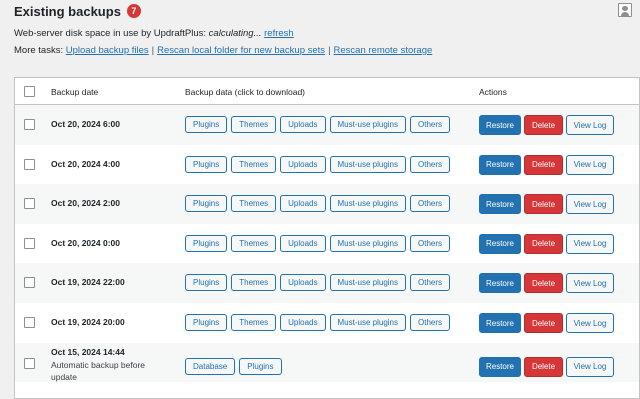 This screenshot has width=640, height=399. Describe the element at coordinates (88, 322) in the screenshot. I see `backup-date: Oct 19, 2024 20:00` at that location.